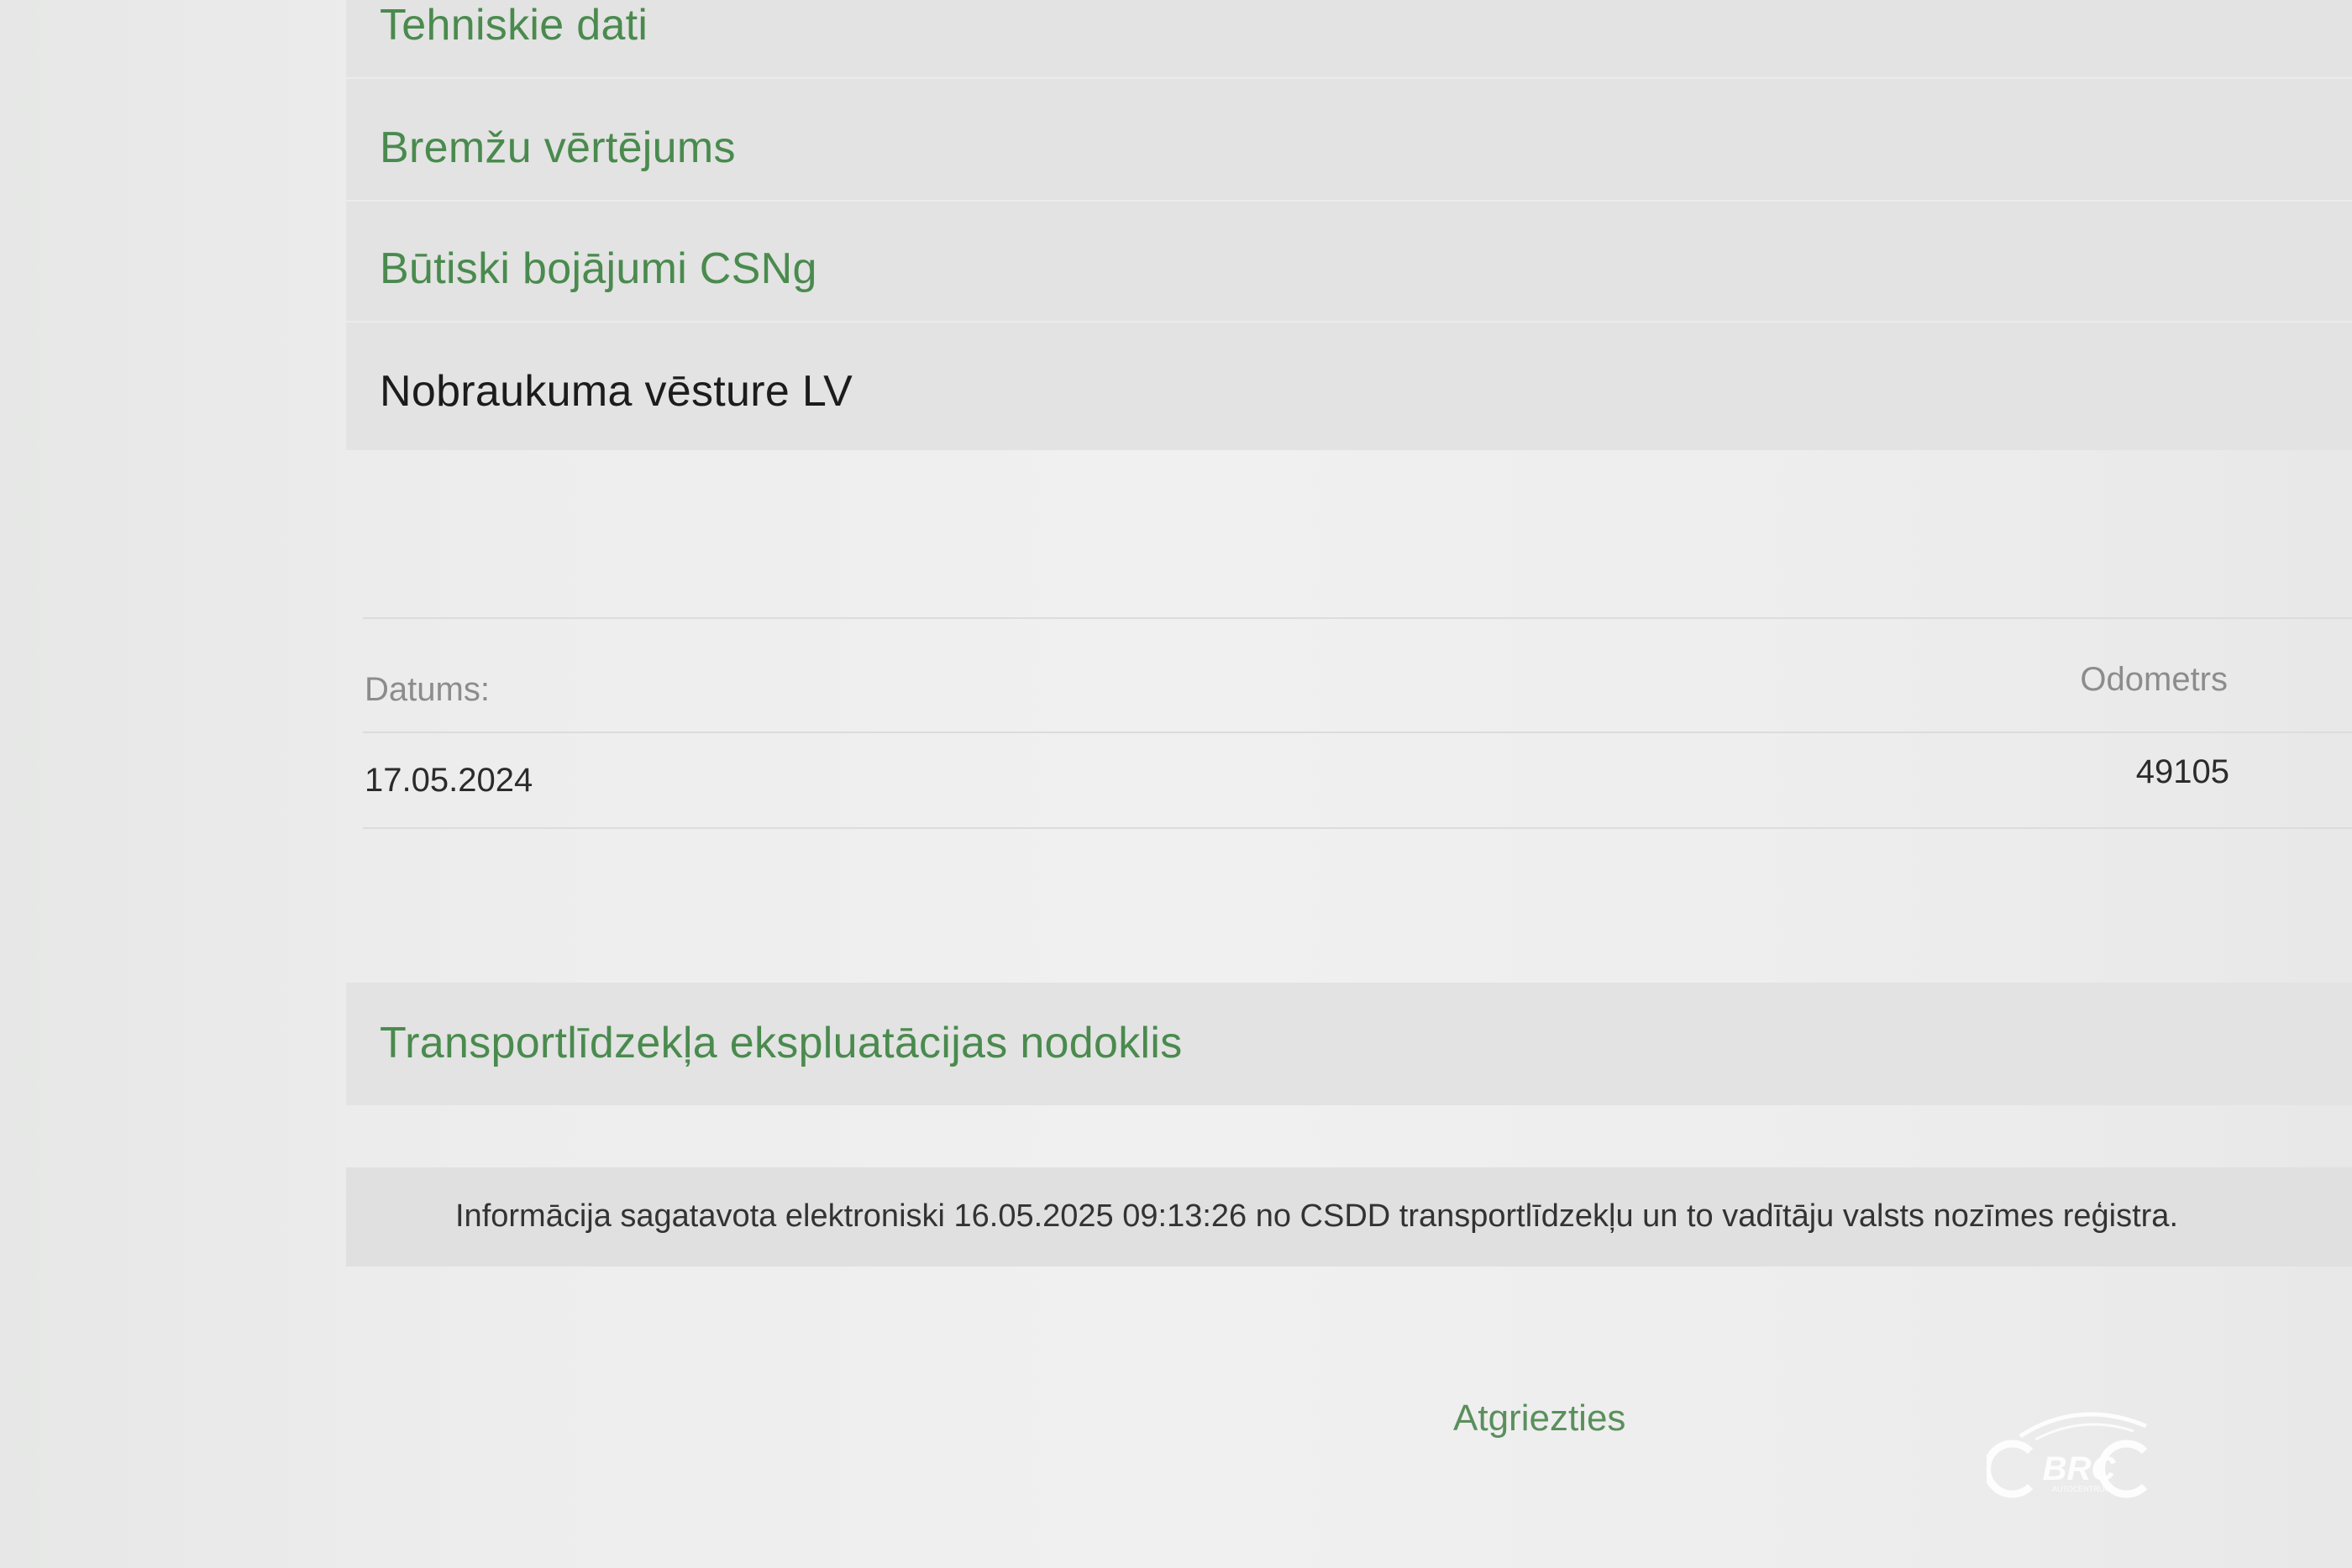  What do you see at coordinates (558, 148) in the screenshot?
I see `menu-item-brake-rating: Bremžu vērtējums` at bounding box center [558, 148].